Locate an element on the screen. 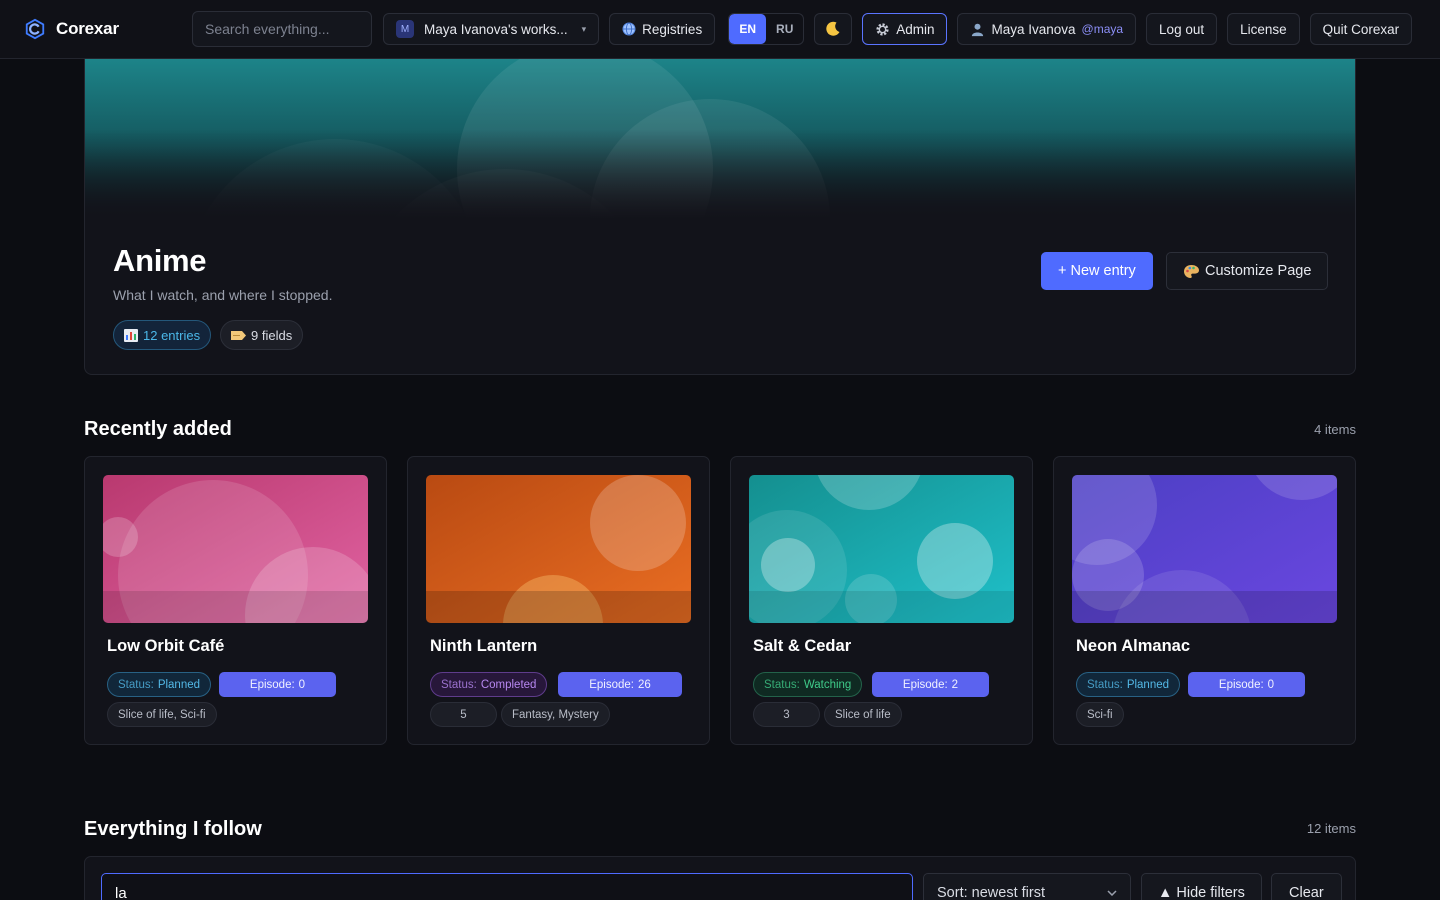  page-subtitle: What I watch, and where I stopped. is located at coordinates (223, 295).